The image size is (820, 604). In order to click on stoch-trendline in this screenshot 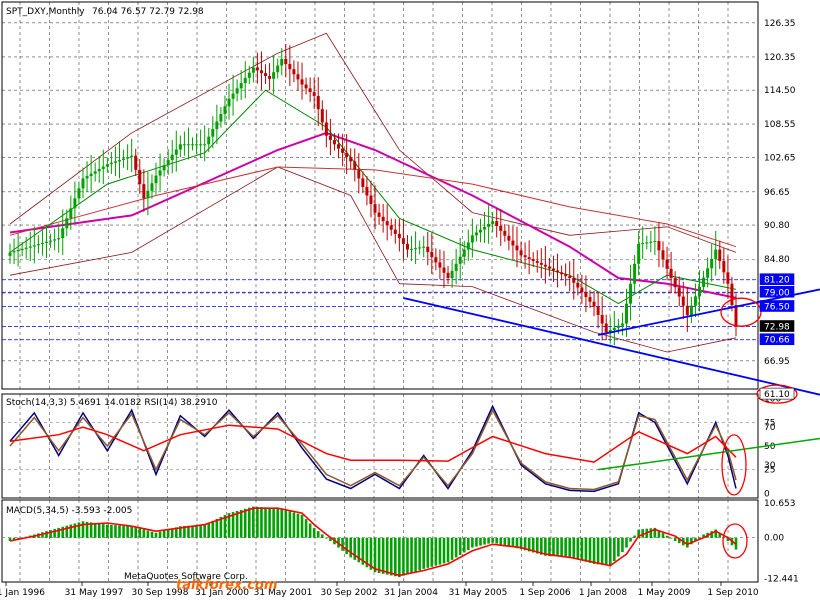, I will do `click(708, 454)`.